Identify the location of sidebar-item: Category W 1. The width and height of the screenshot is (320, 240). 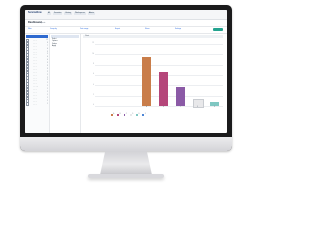
(37, 104).